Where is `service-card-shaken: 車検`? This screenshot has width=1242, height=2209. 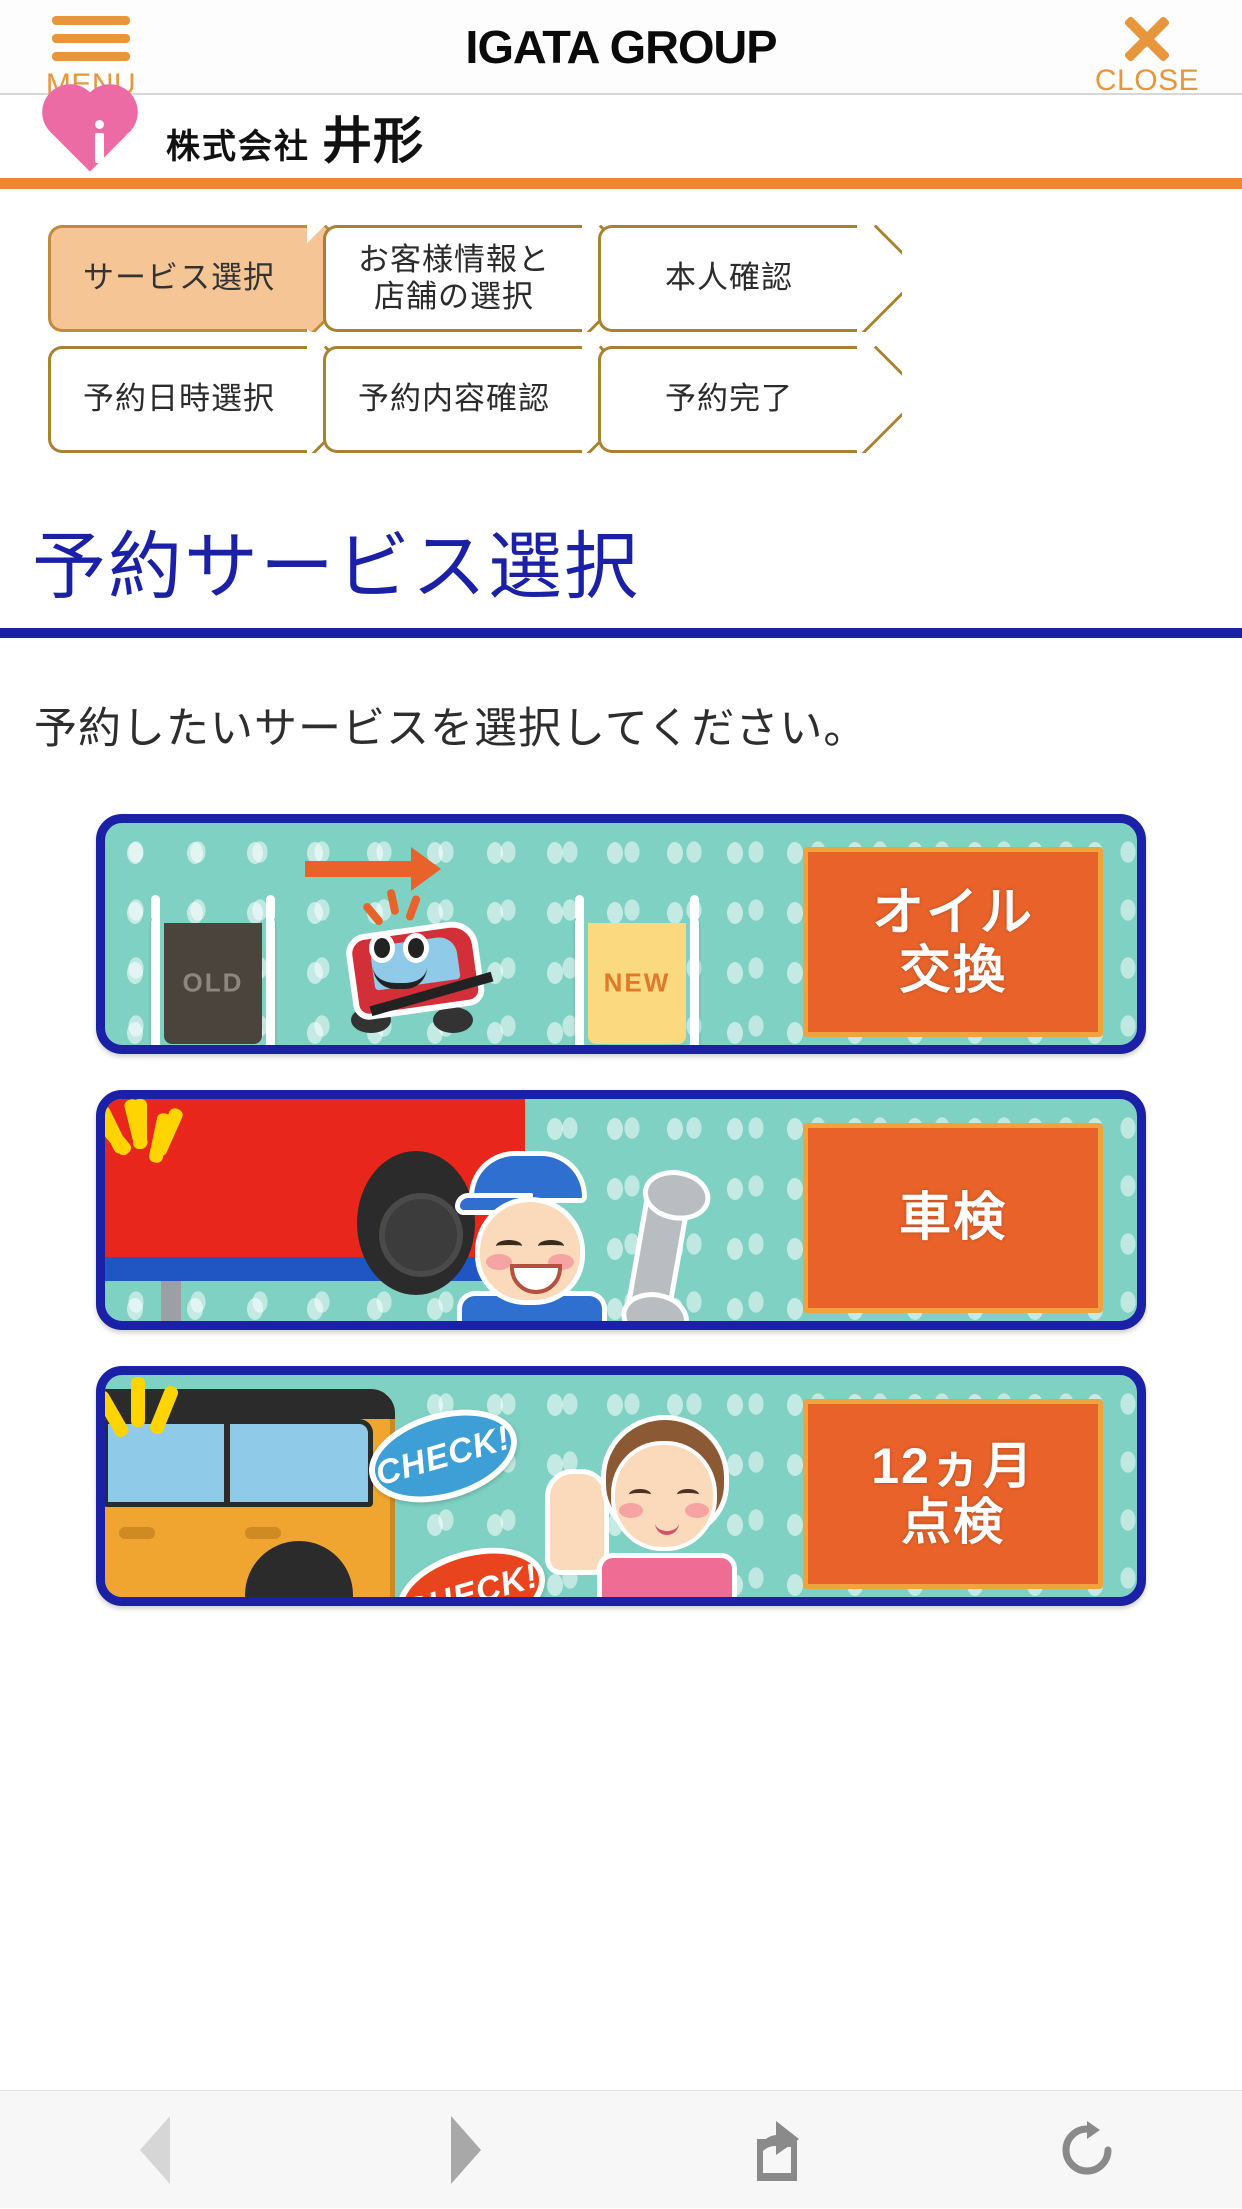
service-card-shaken: 車検 is located at coordinates (621, 1210).